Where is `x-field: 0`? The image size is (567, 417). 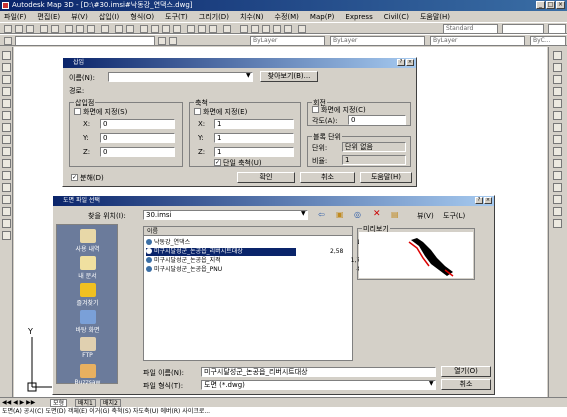
x-field: 0 is located at coordinates (137, 124).